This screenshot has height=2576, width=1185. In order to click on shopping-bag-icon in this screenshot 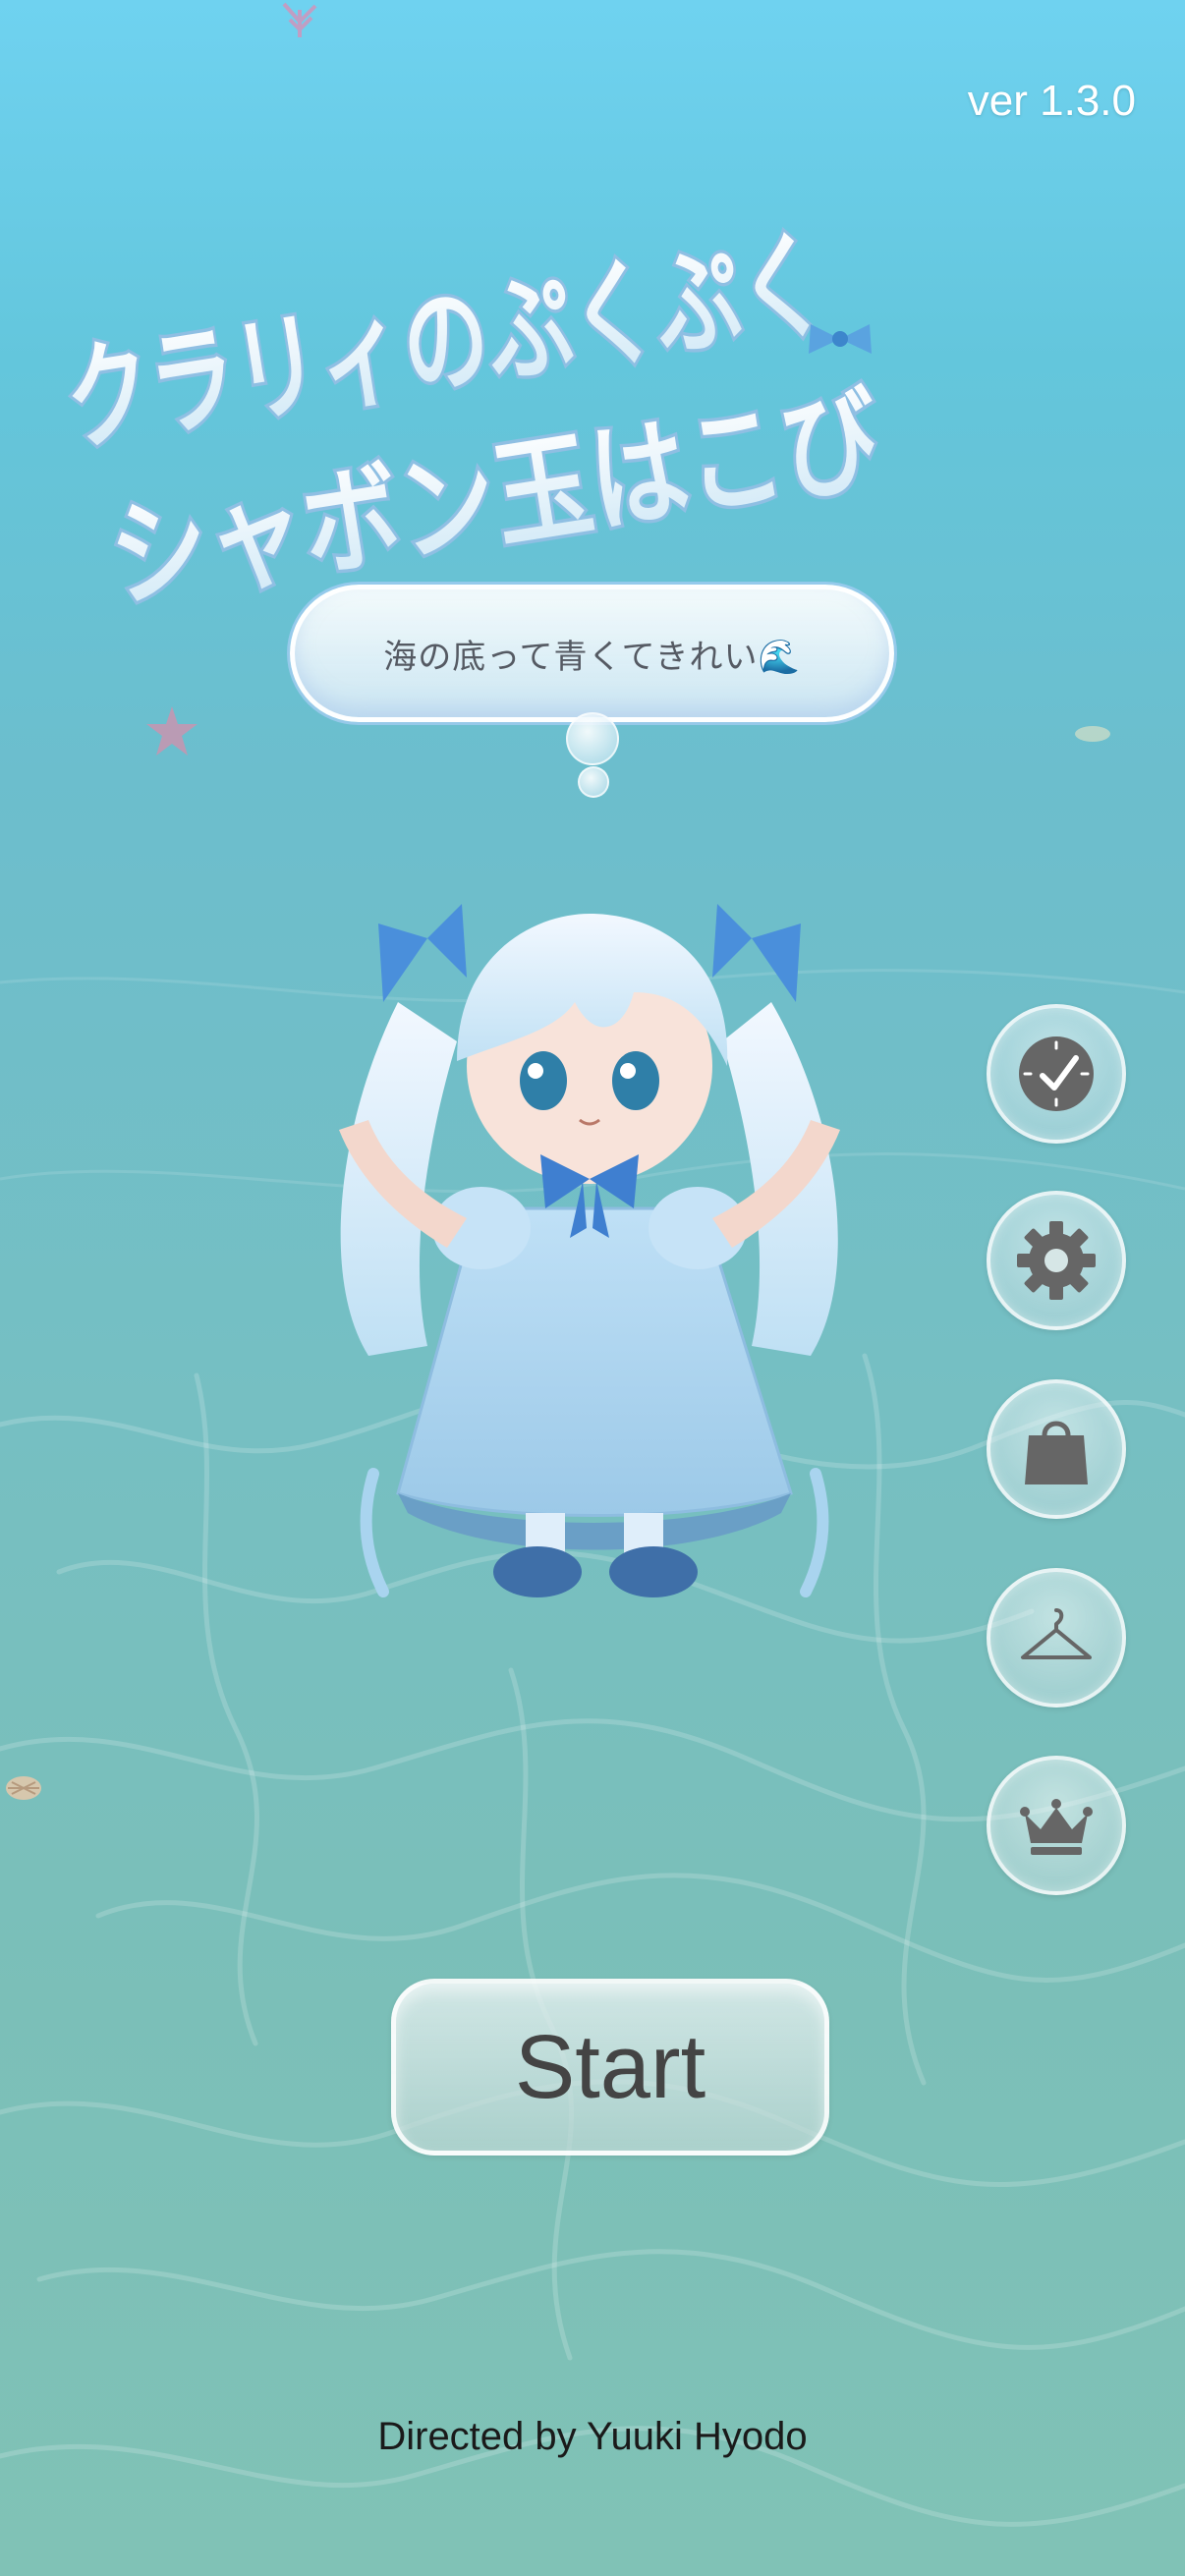, I will do `click(1057, 1452)`.